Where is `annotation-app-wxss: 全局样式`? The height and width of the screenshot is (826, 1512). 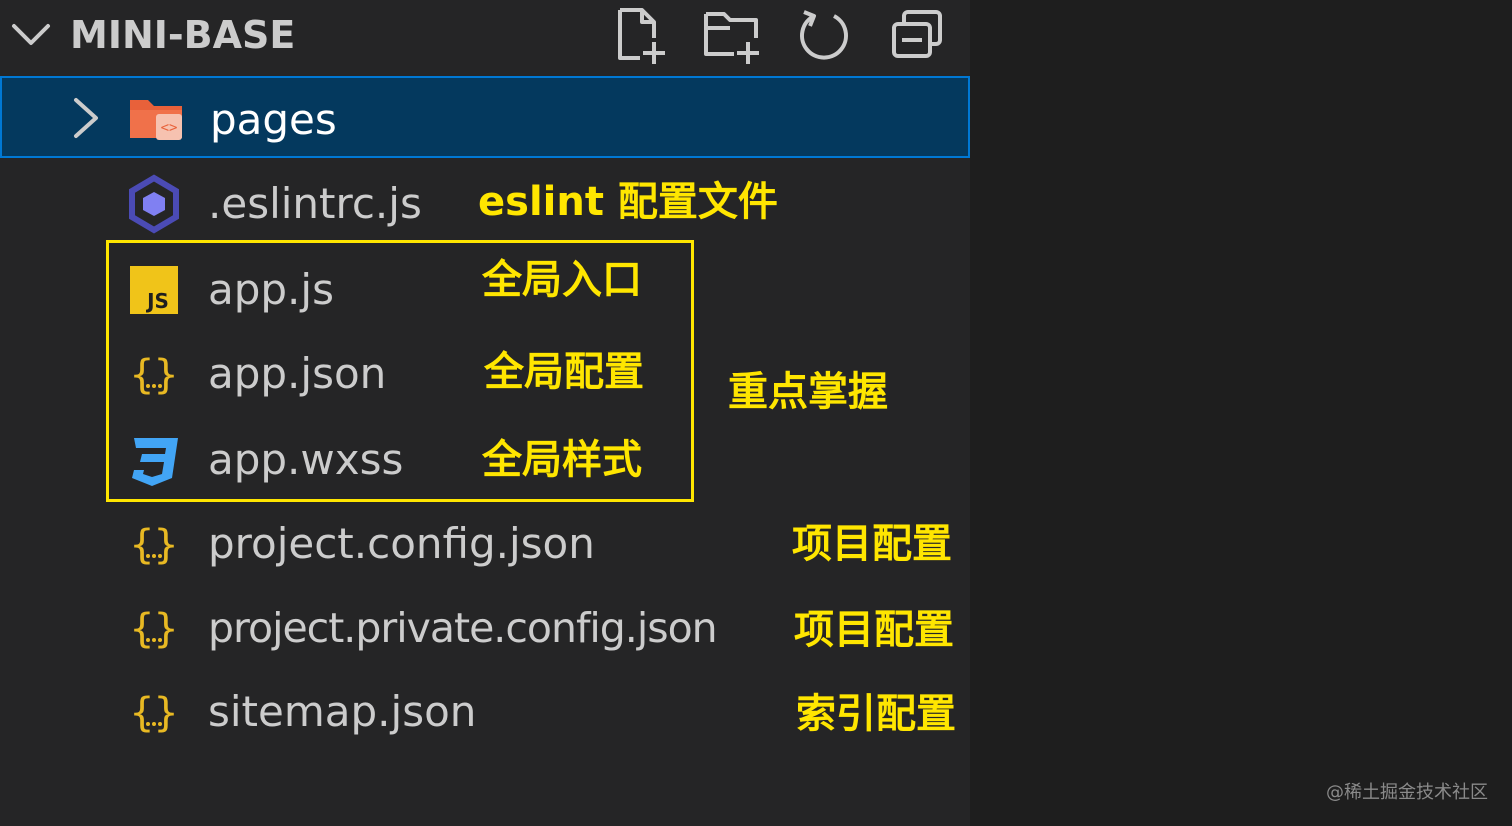
annotation-app-wxss: 全局样式 is located at coordinates (562, 460).